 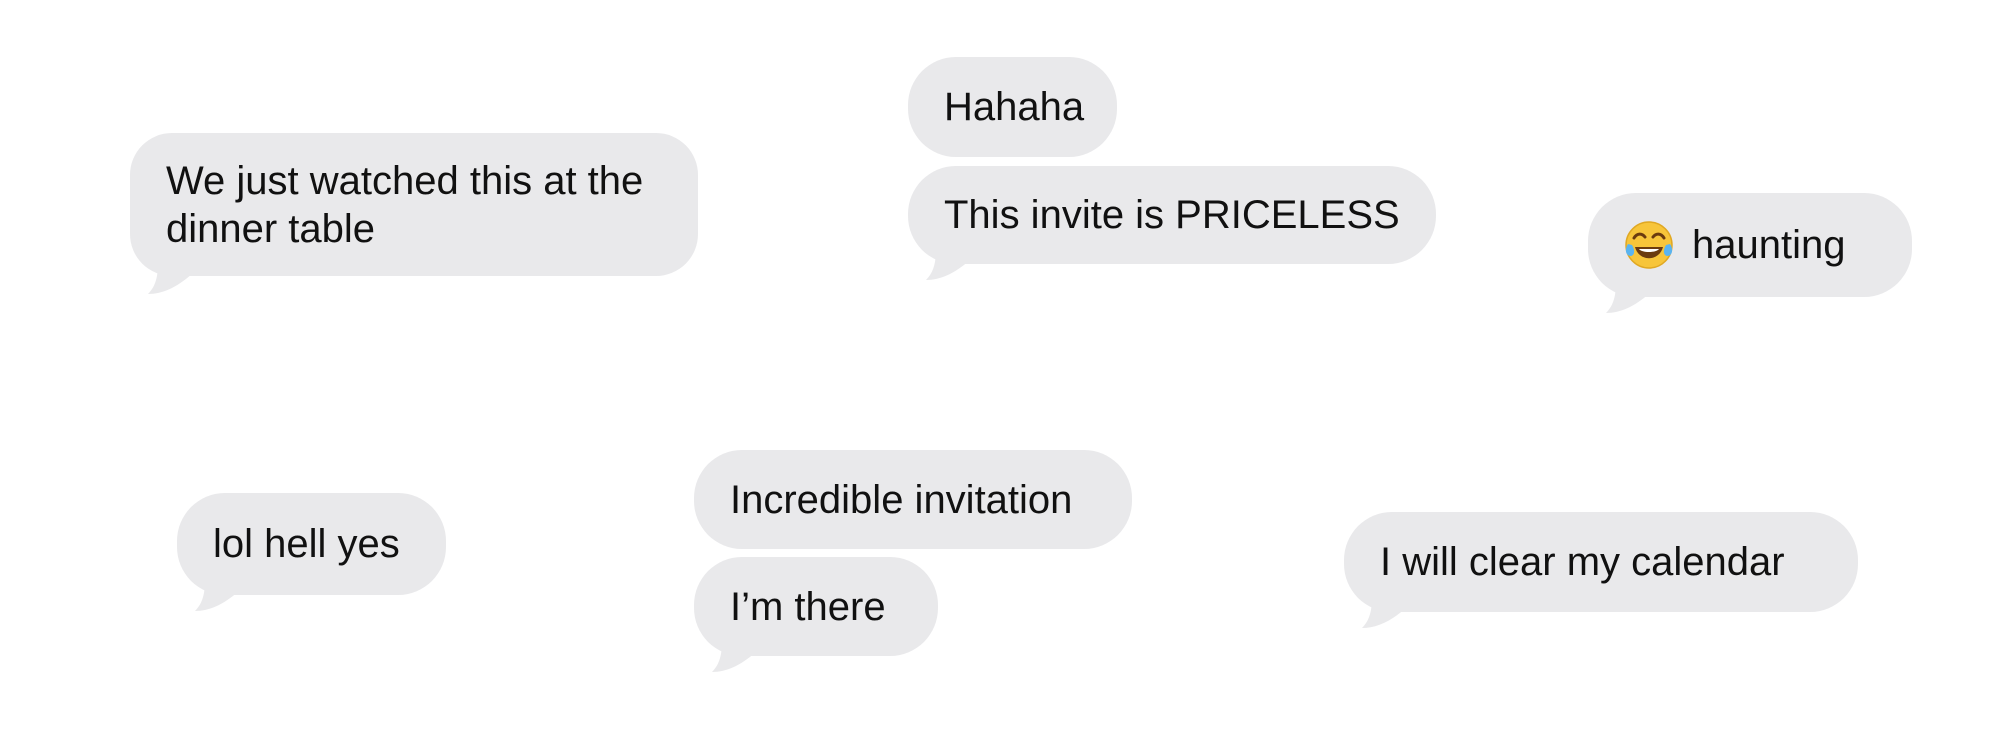 What do you see at coordinates (901, 499) in the screenshot?
I see `message-text: Incredible invitation` at bounding box center [901, 499].